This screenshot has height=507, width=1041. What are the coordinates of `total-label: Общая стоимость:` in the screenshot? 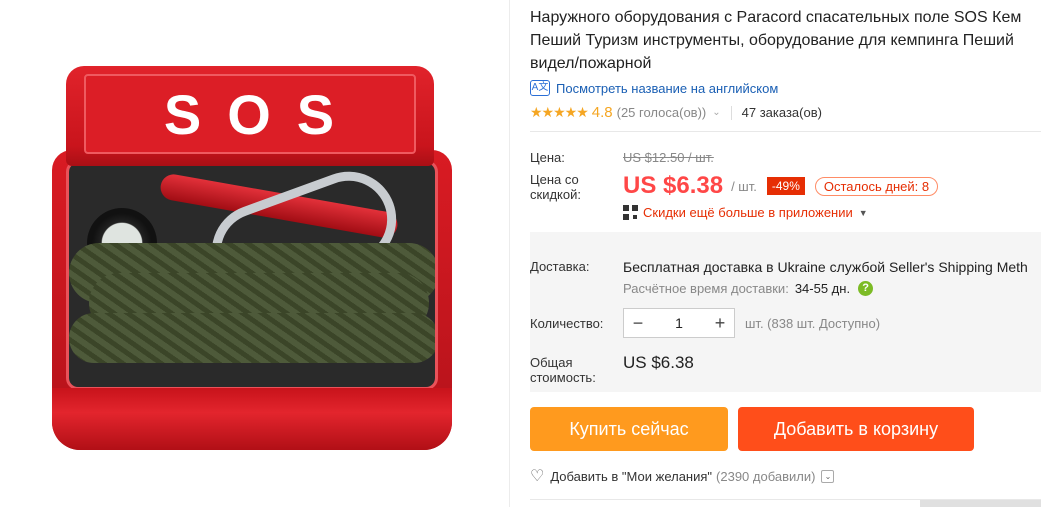 It's located at (563, 370).